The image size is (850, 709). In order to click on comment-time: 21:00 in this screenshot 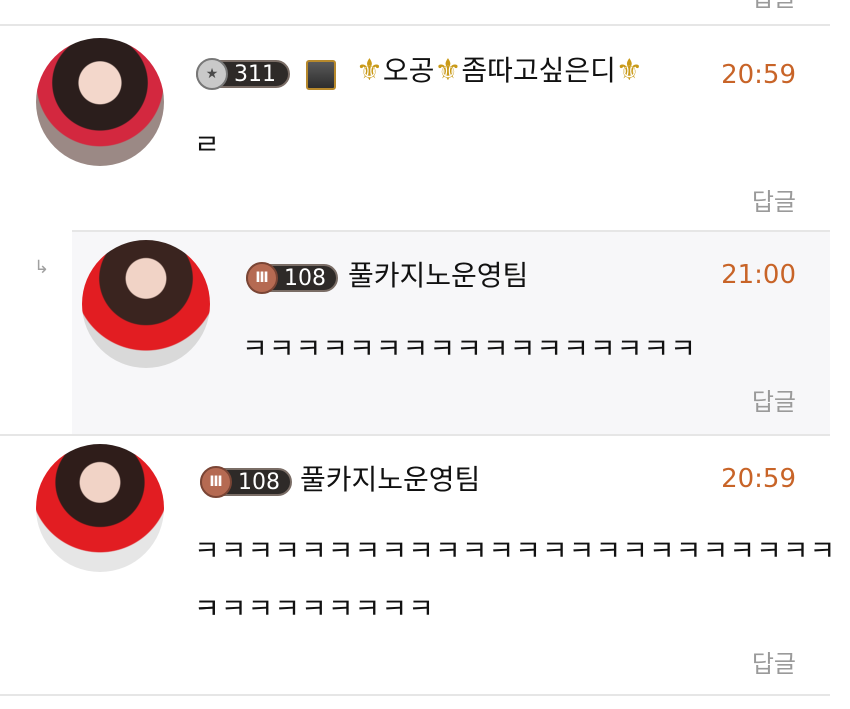, I will do `click(758, 275)`.